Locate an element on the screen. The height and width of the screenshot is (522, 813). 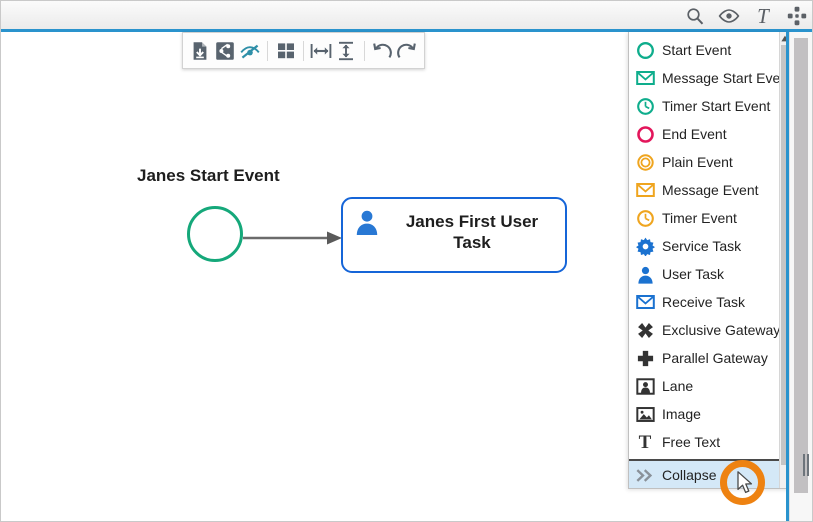
double-circle-icon is located at coordinates (645, 162).